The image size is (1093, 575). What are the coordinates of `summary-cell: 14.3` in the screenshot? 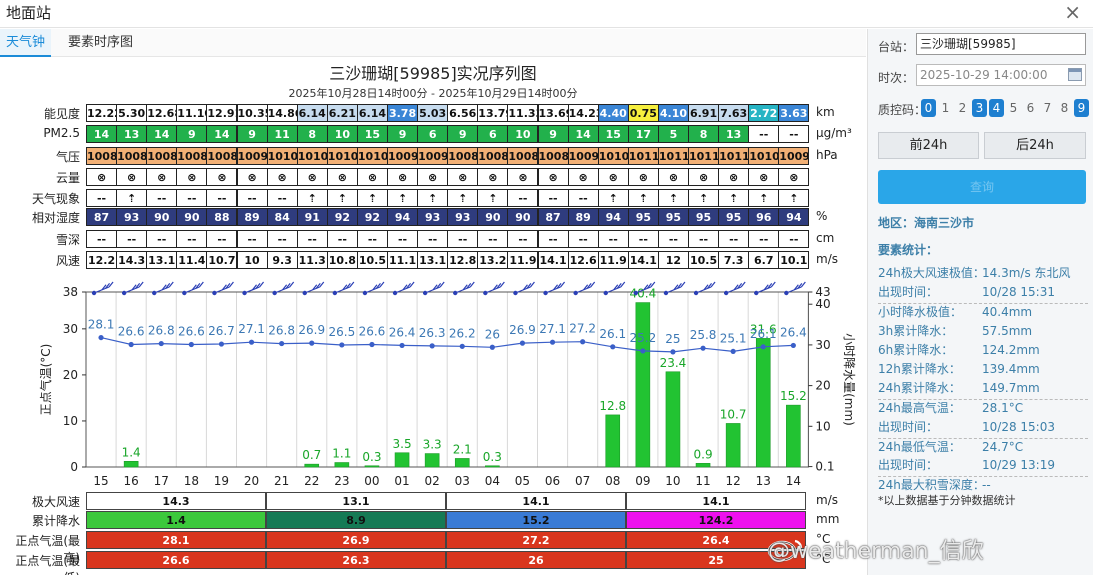 It's located at (176, 501).